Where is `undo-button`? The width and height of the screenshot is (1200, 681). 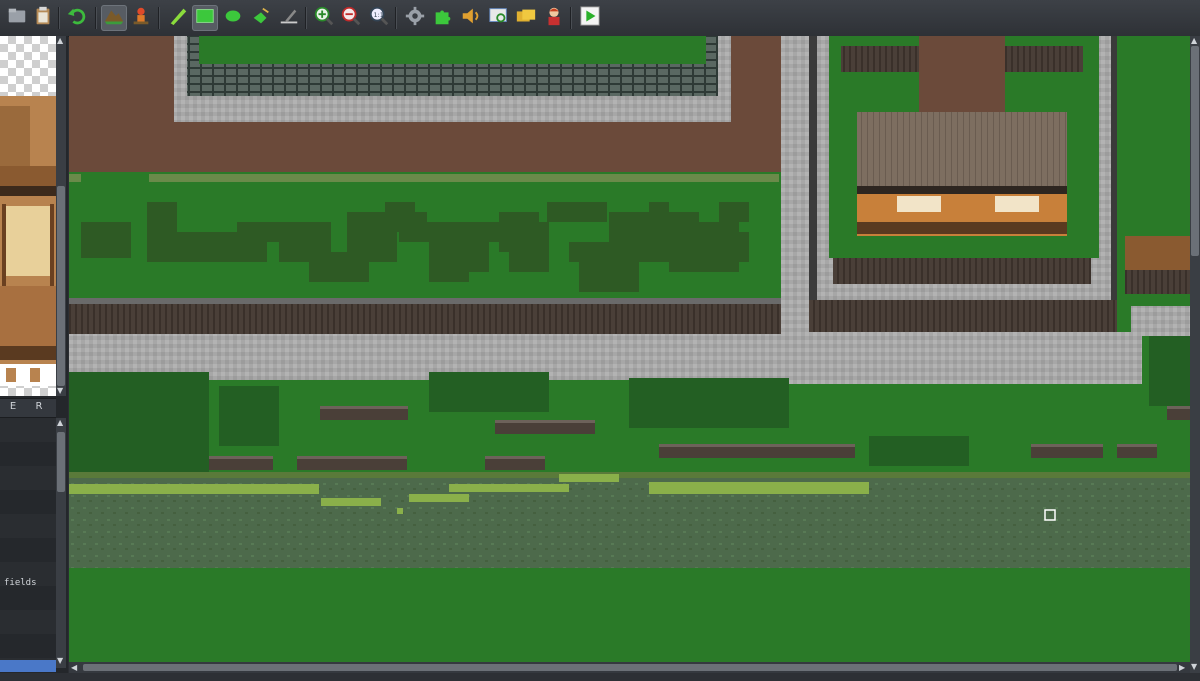
undo-button is located at coordinates (77, 18).